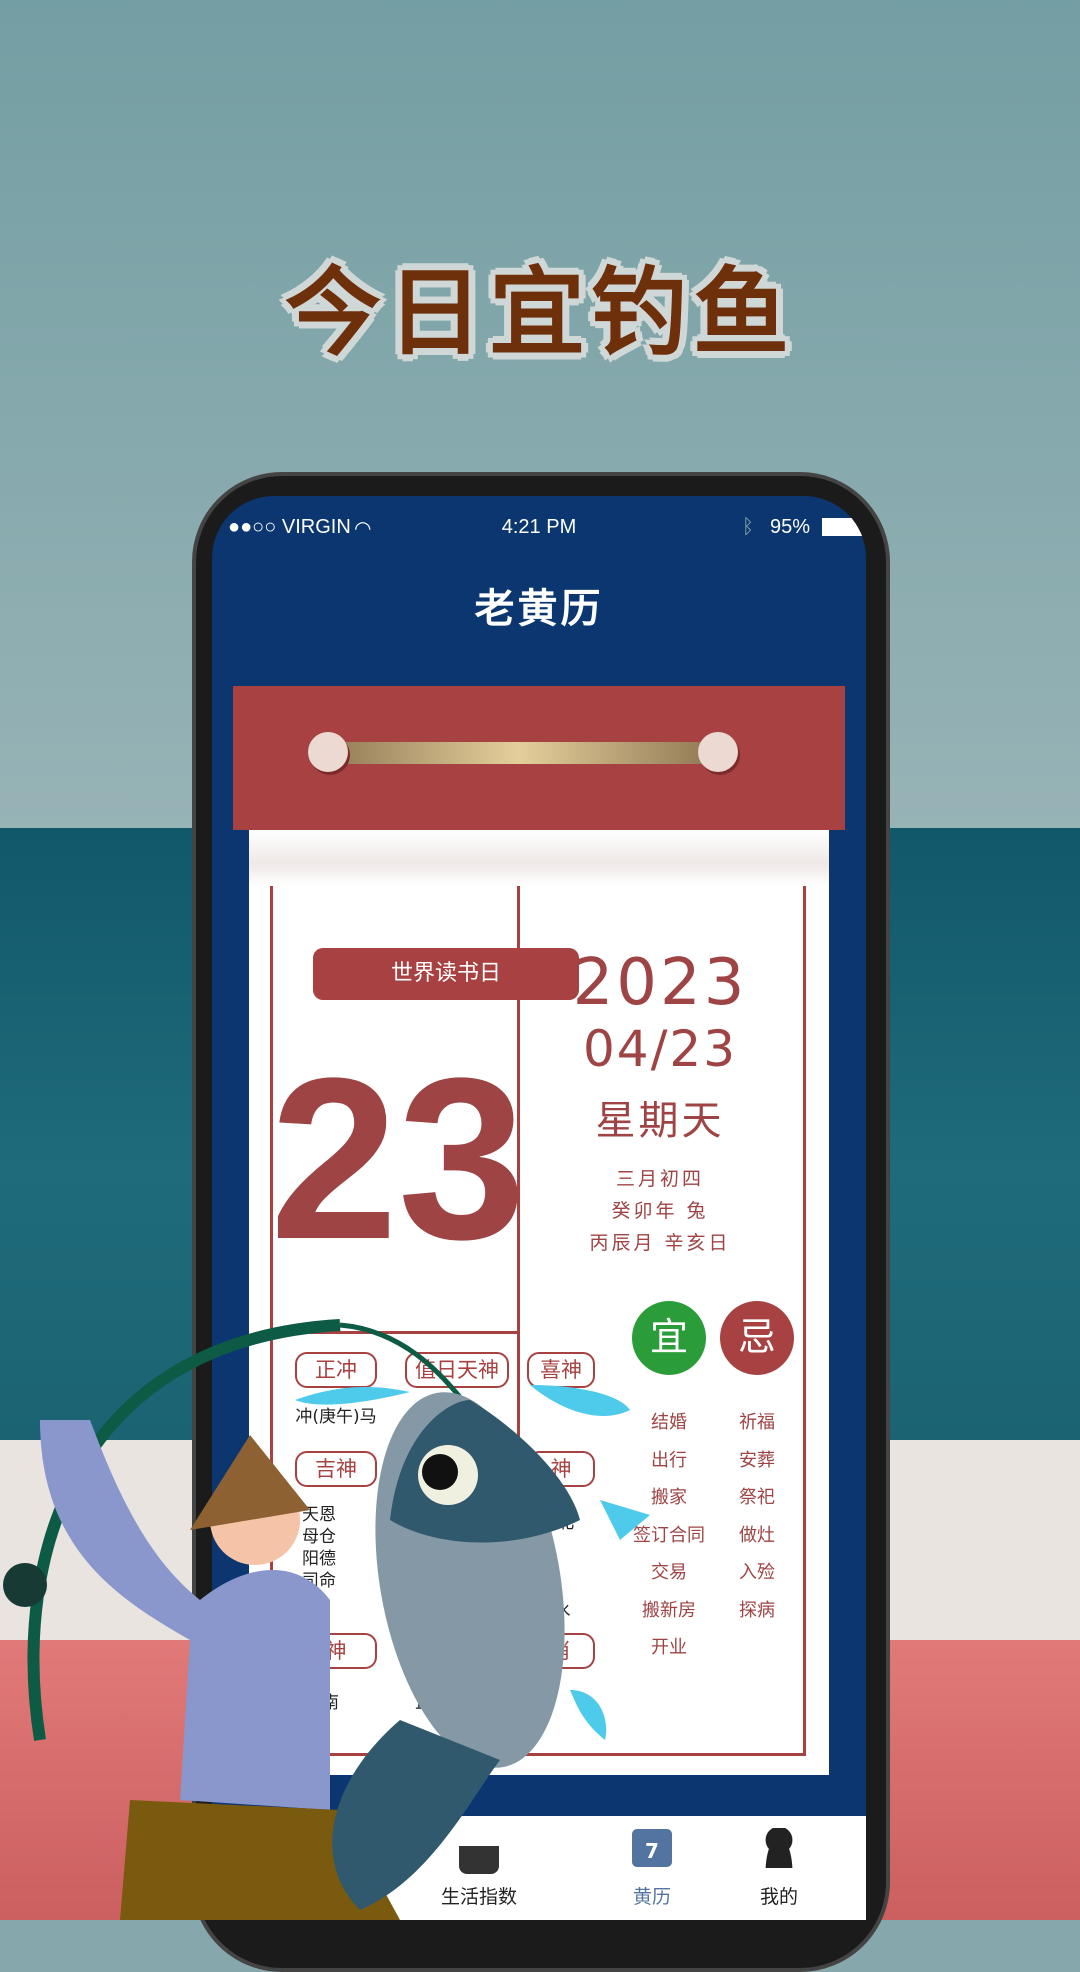  I want to click on reel, so click(25, 1585).